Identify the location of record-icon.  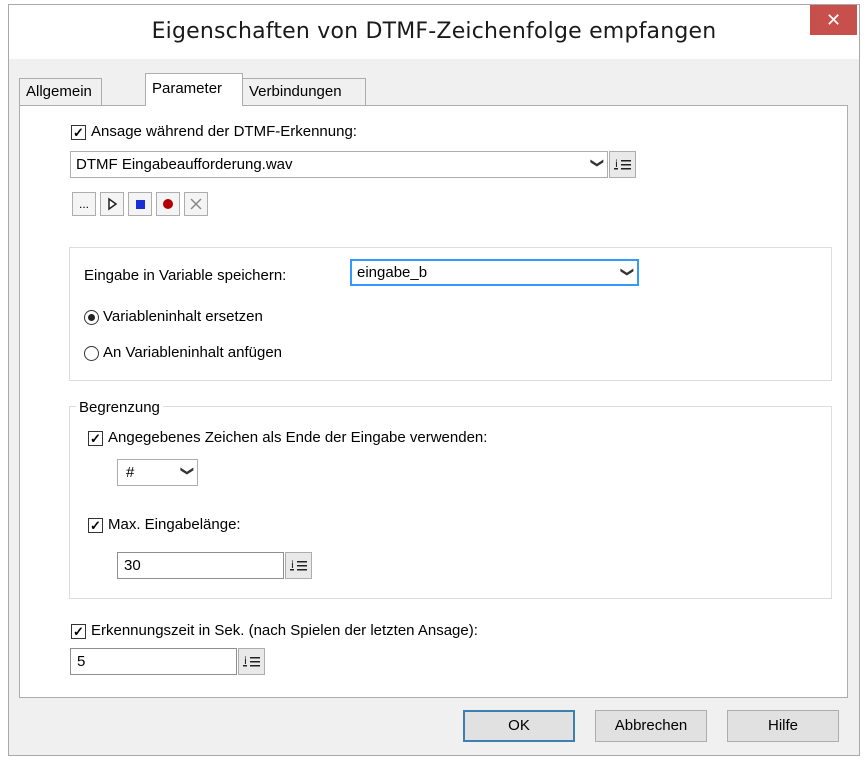
(168, 204).